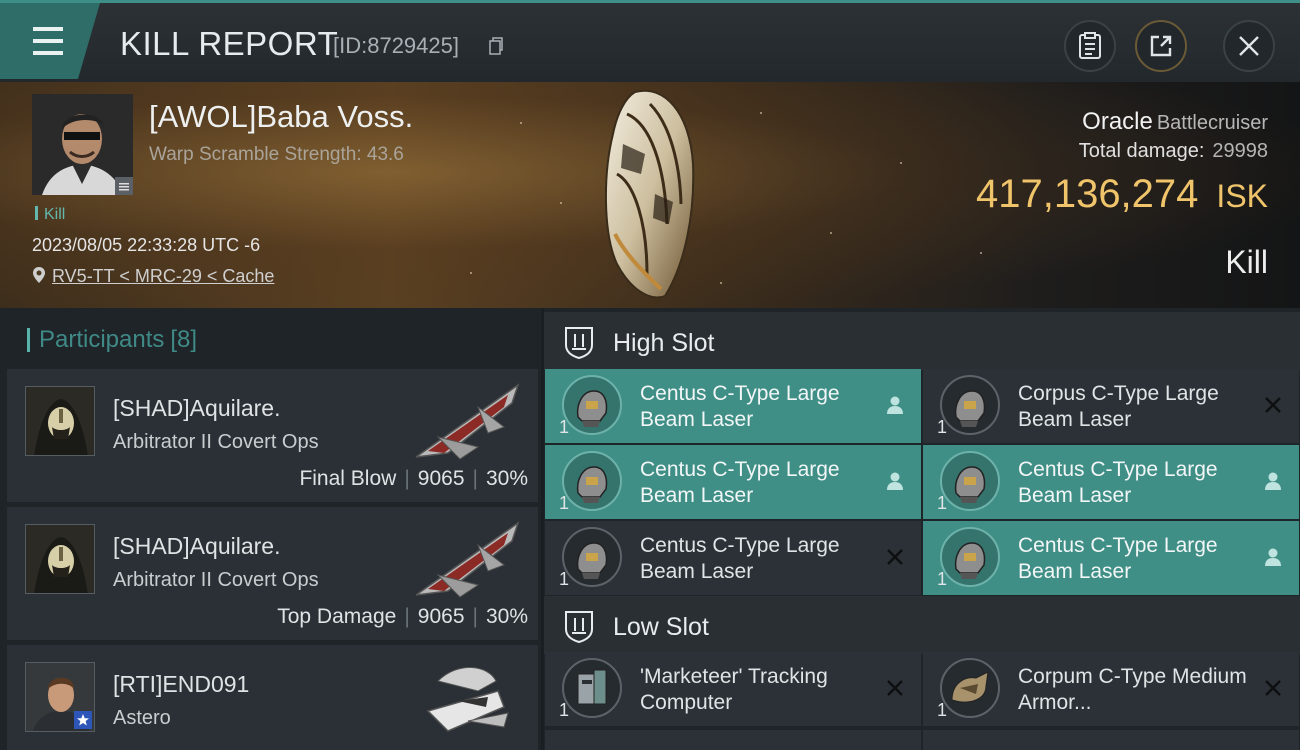 Image resolution: width=1300 pixels, height=750 pixels. Describe the element at coordinates (1240, 151) in the screenshot. I see `total-damage-value: 29998` at that location.